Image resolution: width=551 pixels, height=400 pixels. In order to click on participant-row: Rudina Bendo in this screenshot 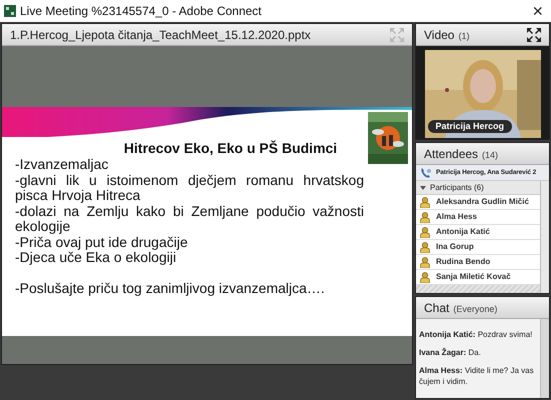, I will do `click(478, 262)`.